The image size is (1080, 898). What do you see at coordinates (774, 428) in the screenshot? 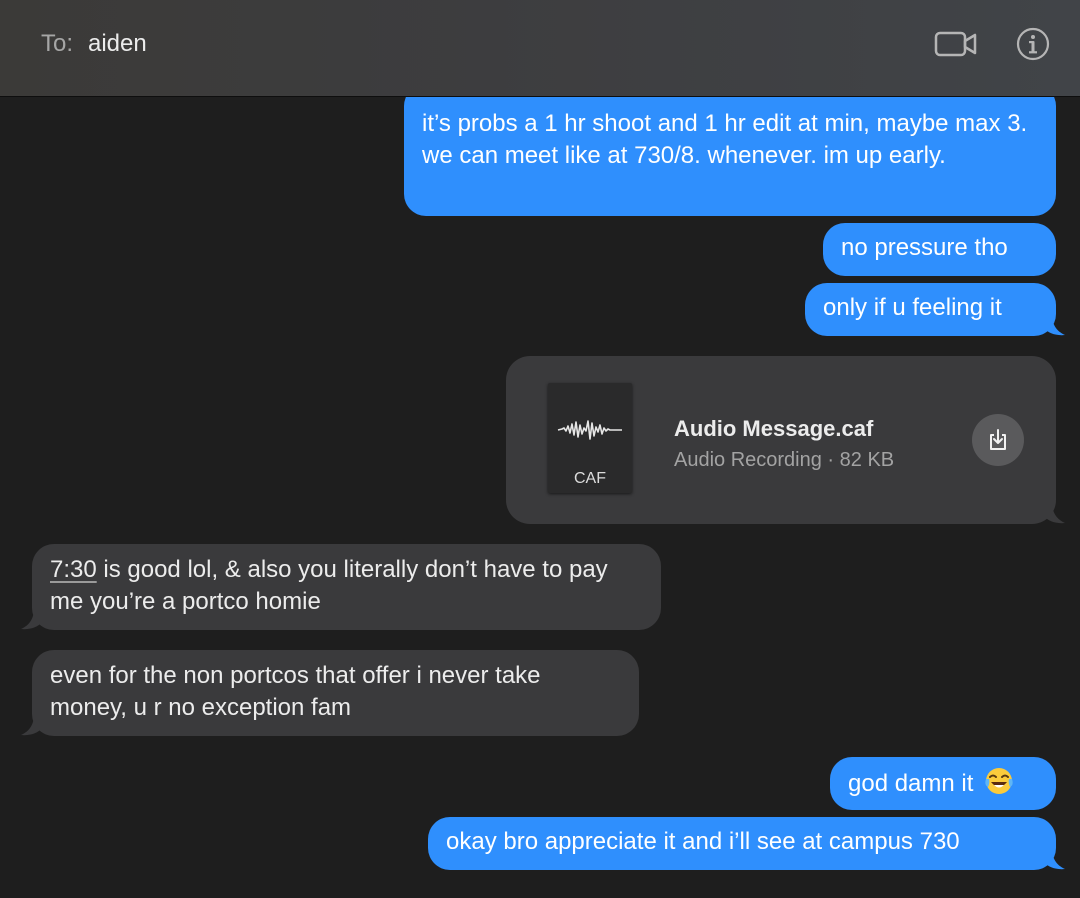
I see `attachment-file-name: Audio Message.caf` at bounding box center [774, 428].